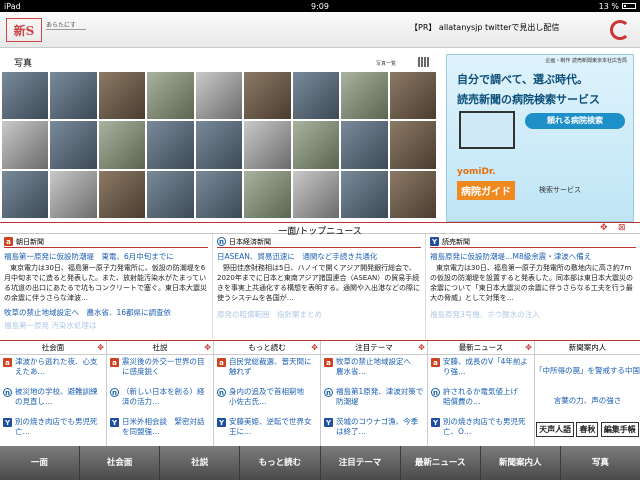 The height and width of the screenshot is (480, 640). I want to click on tab-theme: 注目テーマ, so click(361, 463).